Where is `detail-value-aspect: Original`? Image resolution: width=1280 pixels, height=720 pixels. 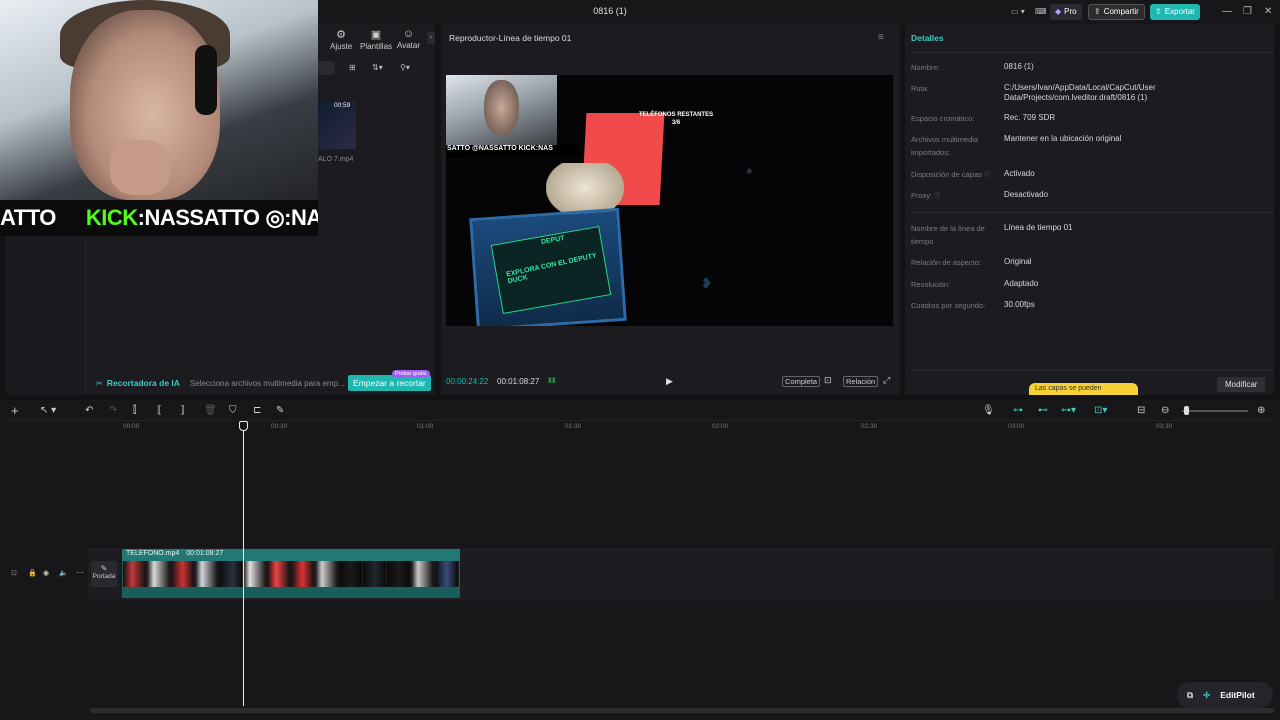 detail-value-aspect: Original is located at coordinates (1018, 261).